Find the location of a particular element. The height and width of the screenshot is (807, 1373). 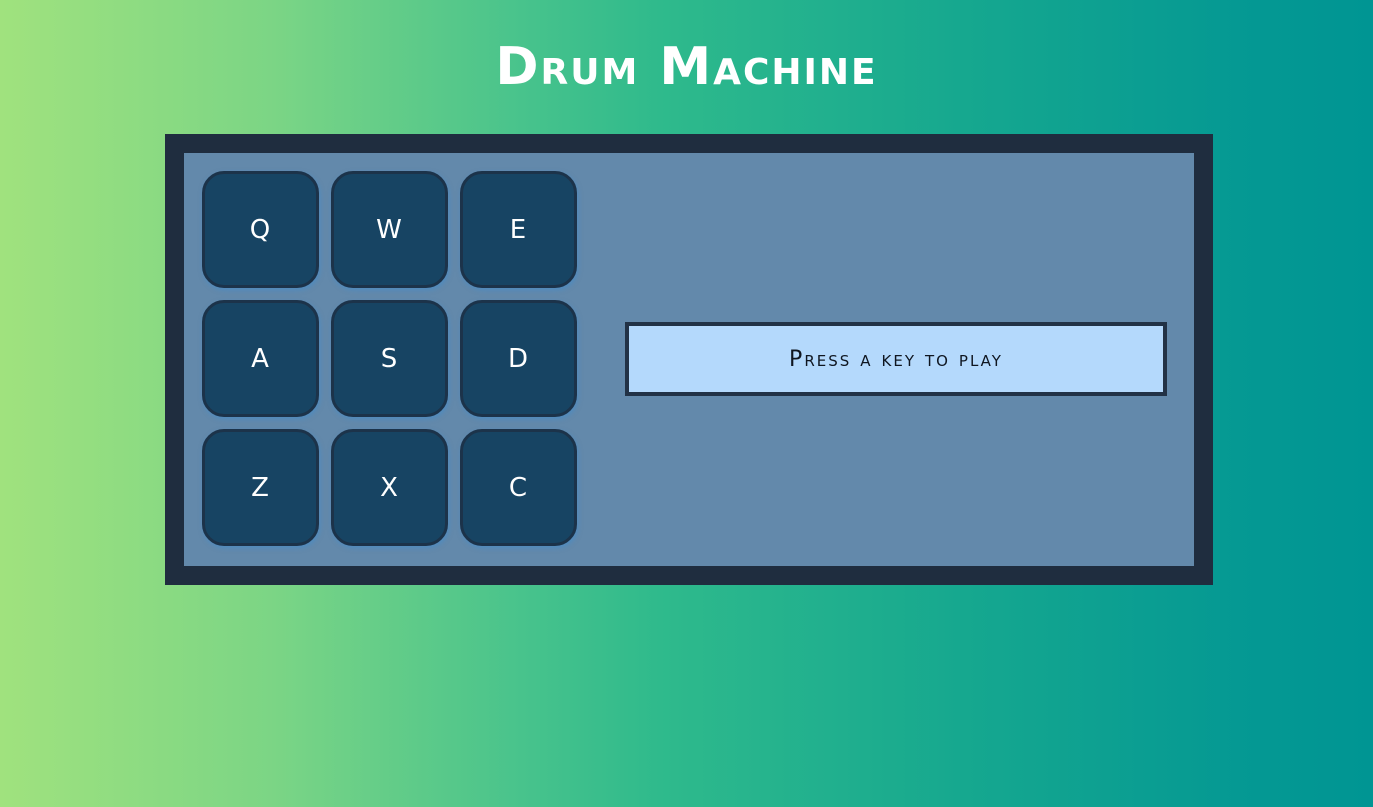

drum-pad-a: A is located at coordinates (260, 358).